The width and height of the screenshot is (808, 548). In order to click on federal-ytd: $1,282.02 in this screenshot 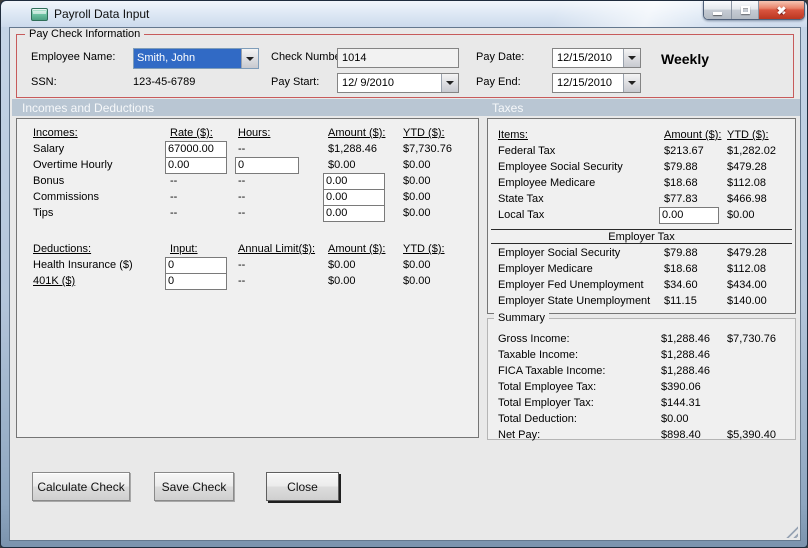, I will do `click(751, 151)`.